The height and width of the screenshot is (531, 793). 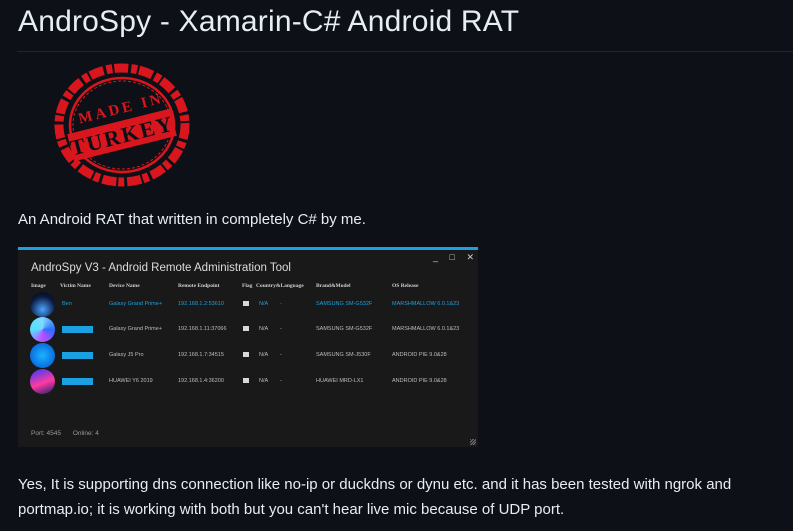 I want to click on brand-model: HUAWEI MRD-LX1, so click(x=340, y=381).